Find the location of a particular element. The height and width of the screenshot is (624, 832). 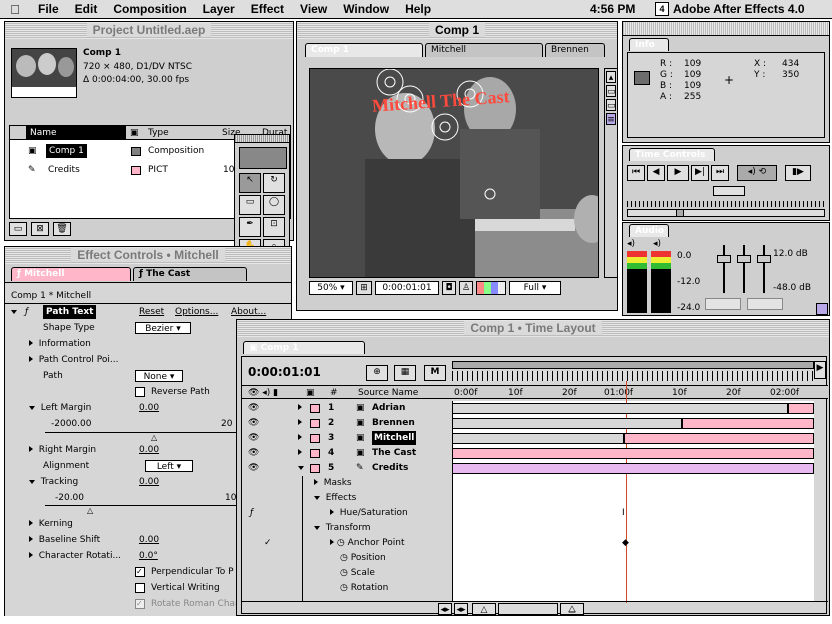

new-folder-button: ▭ is located at coordinates (18, 229).